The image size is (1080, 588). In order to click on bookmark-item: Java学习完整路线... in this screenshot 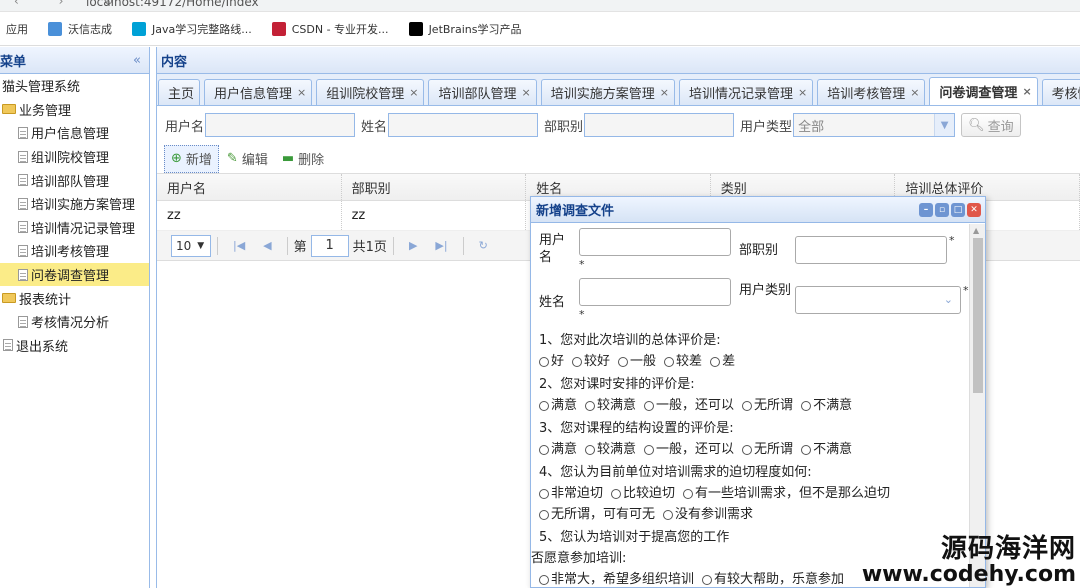, I will do `click(192, 29)`.